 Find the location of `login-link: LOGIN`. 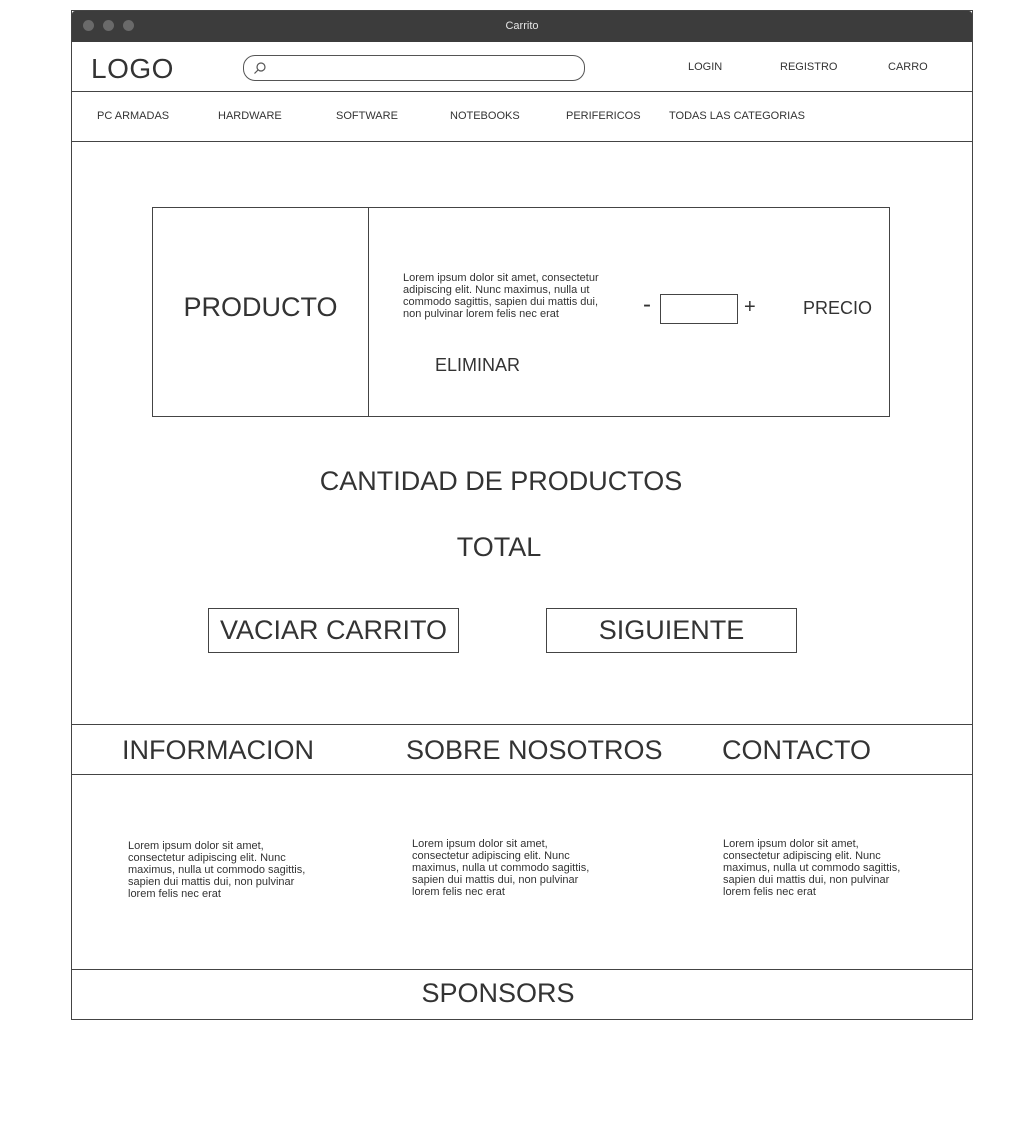

login-link: LOGIN is located at coordinates (705, 67).